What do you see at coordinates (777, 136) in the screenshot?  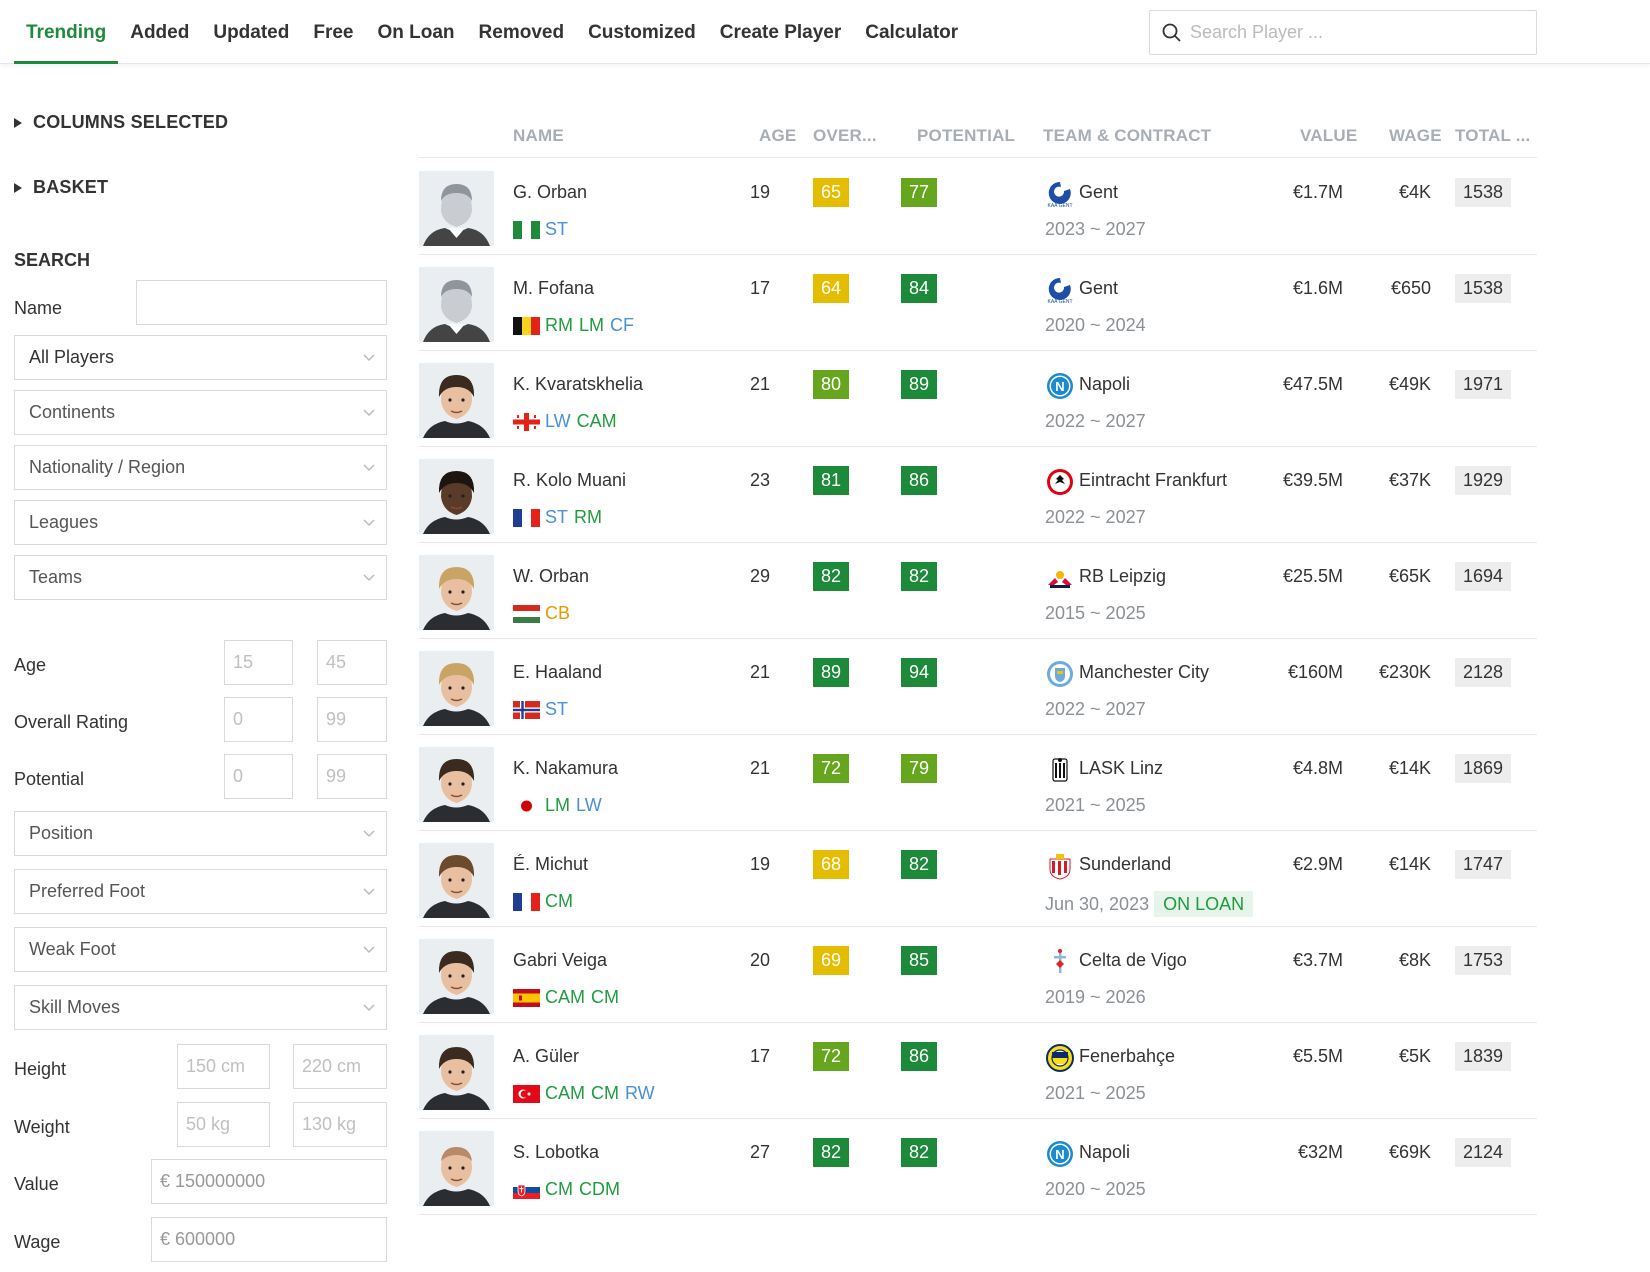 I see `header-age: AGE` at bounding box center [777, 136].